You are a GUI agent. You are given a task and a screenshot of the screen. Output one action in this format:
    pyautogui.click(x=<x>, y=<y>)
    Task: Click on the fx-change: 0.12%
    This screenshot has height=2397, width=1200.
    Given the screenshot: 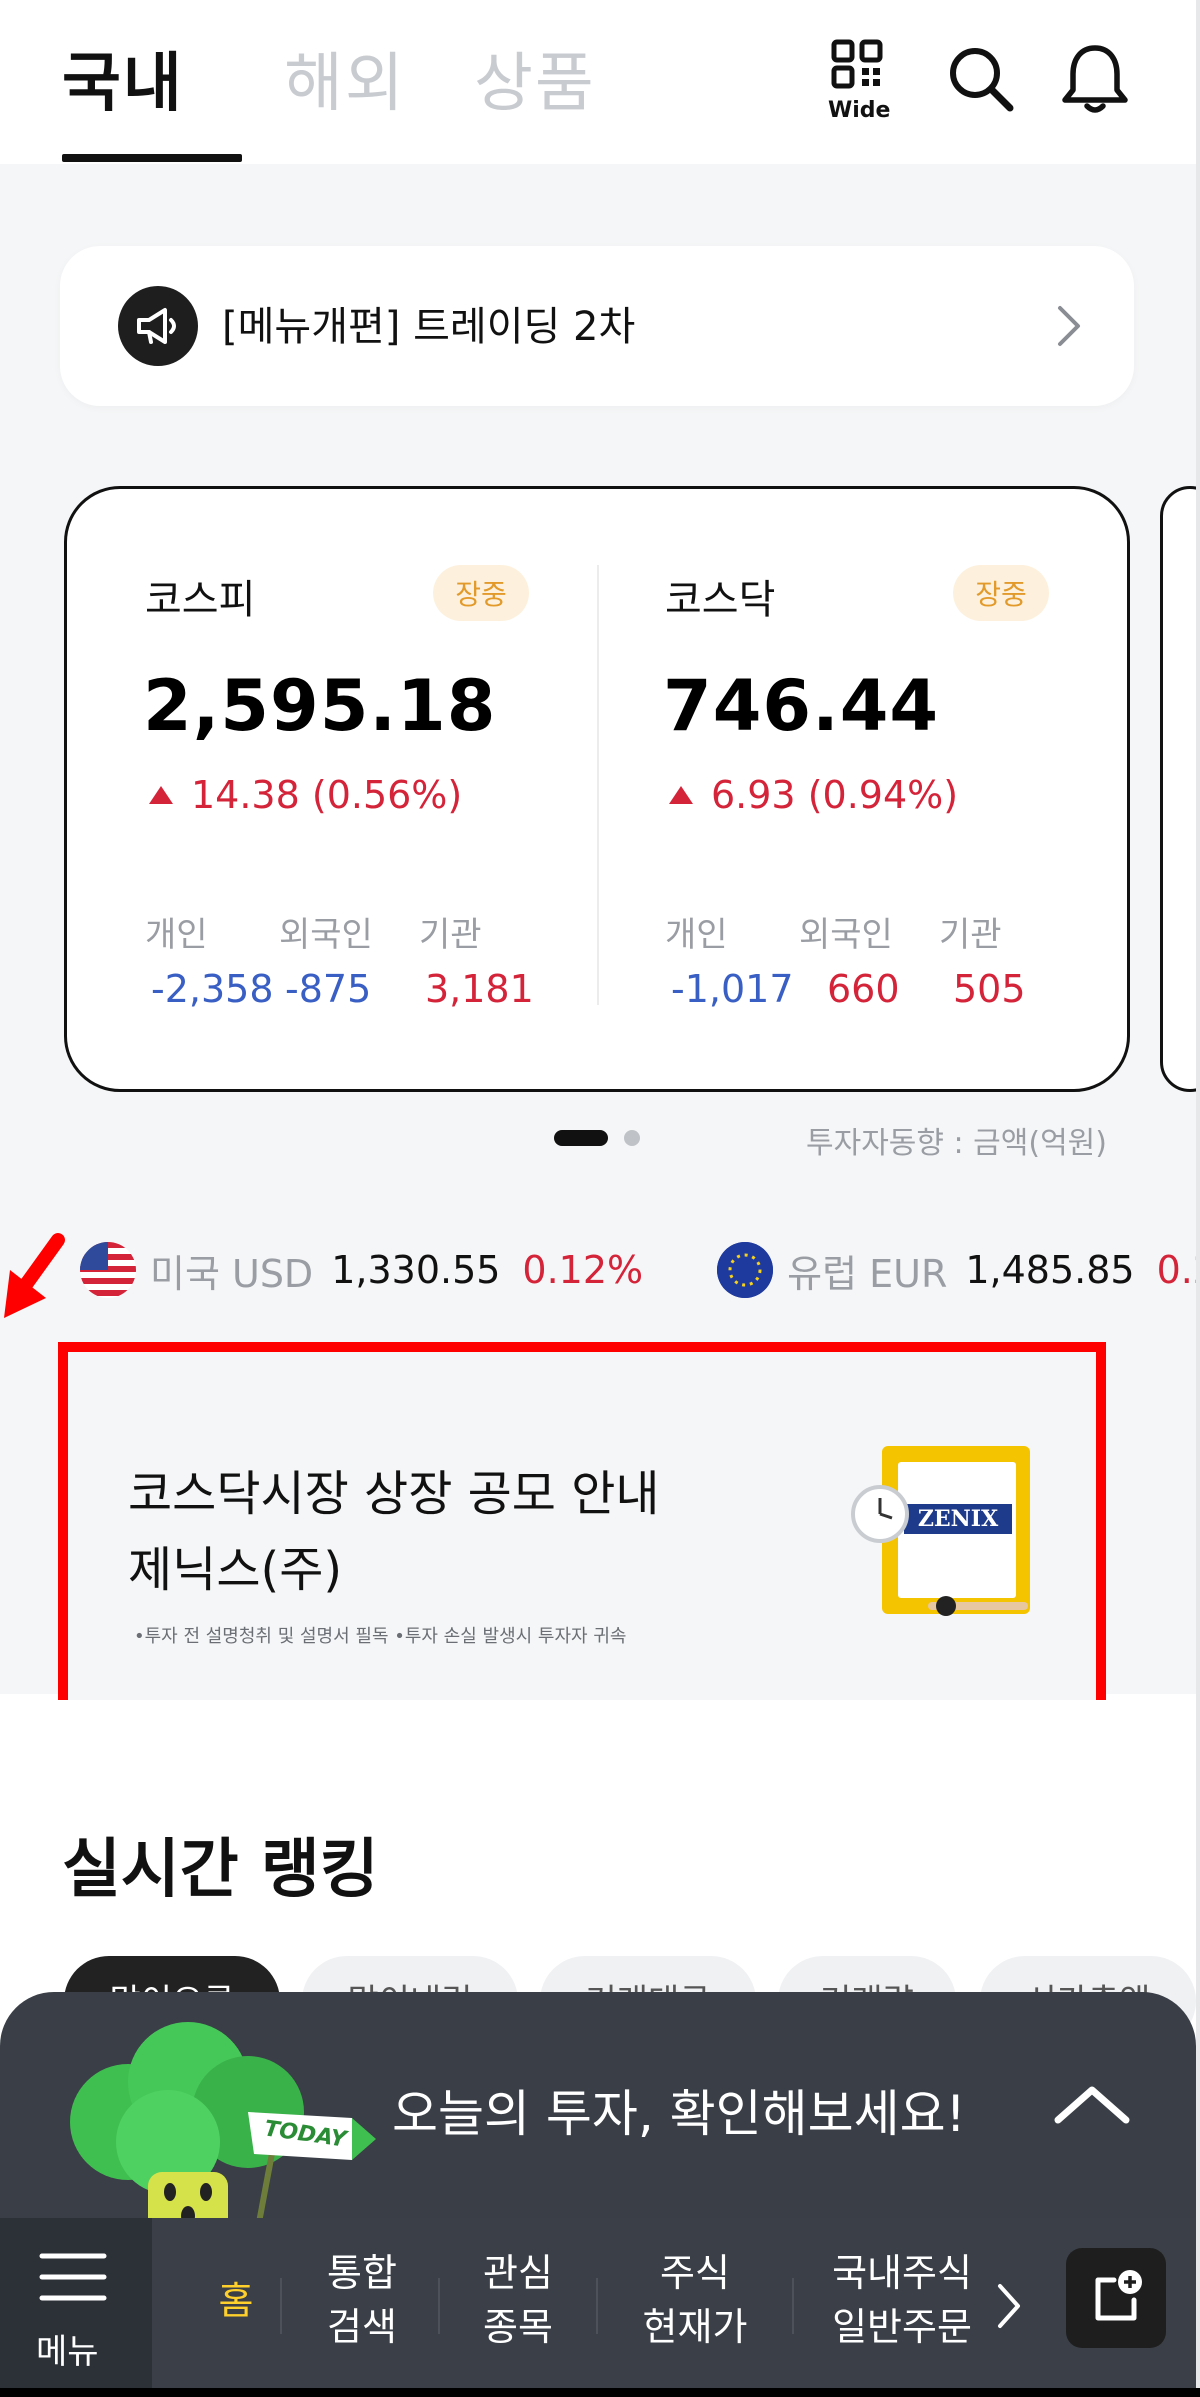 What is the action you would take?
    pyautogui.click(x=583, y=1270)
    